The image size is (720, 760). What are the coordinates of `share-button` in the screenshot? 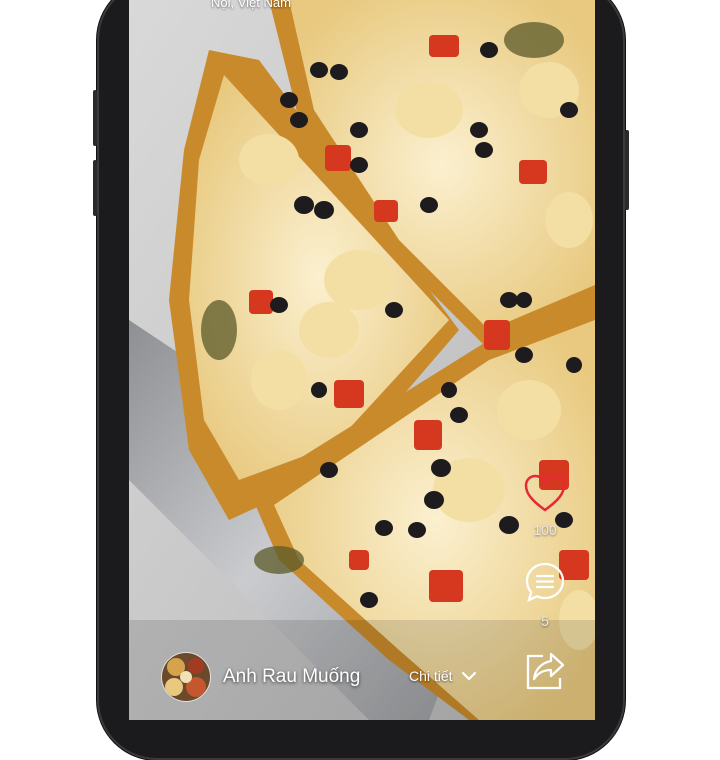 It's located at (545, 672).